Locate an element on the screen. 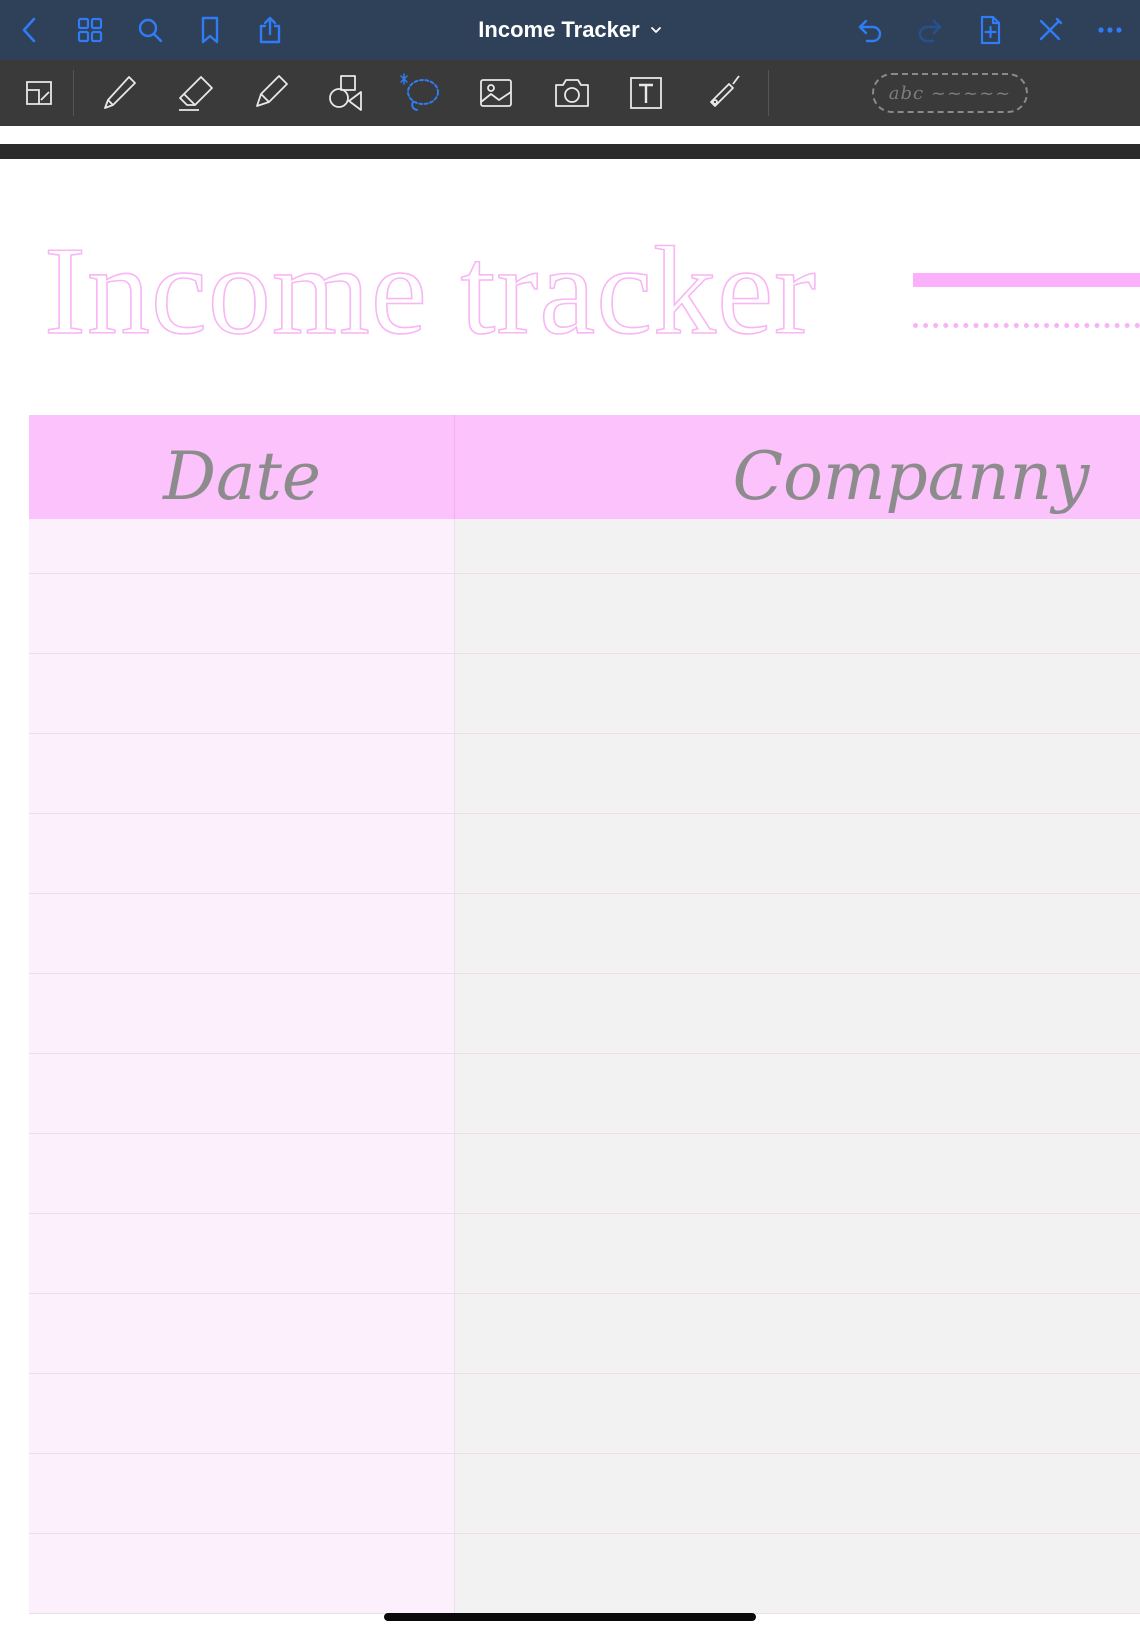  page-gap is located at coordinates (570, 135).